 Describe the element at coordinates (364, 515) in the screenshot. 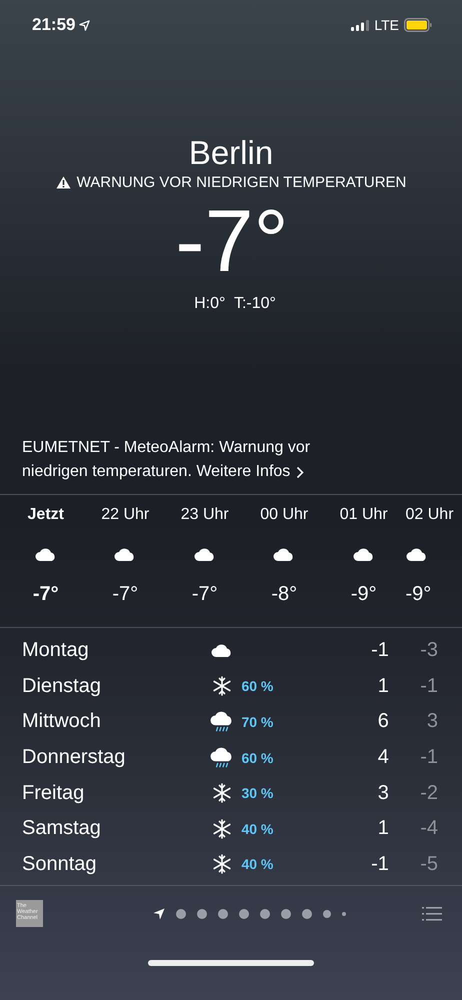

I see `hour-label: 01 Uhr` at that location.